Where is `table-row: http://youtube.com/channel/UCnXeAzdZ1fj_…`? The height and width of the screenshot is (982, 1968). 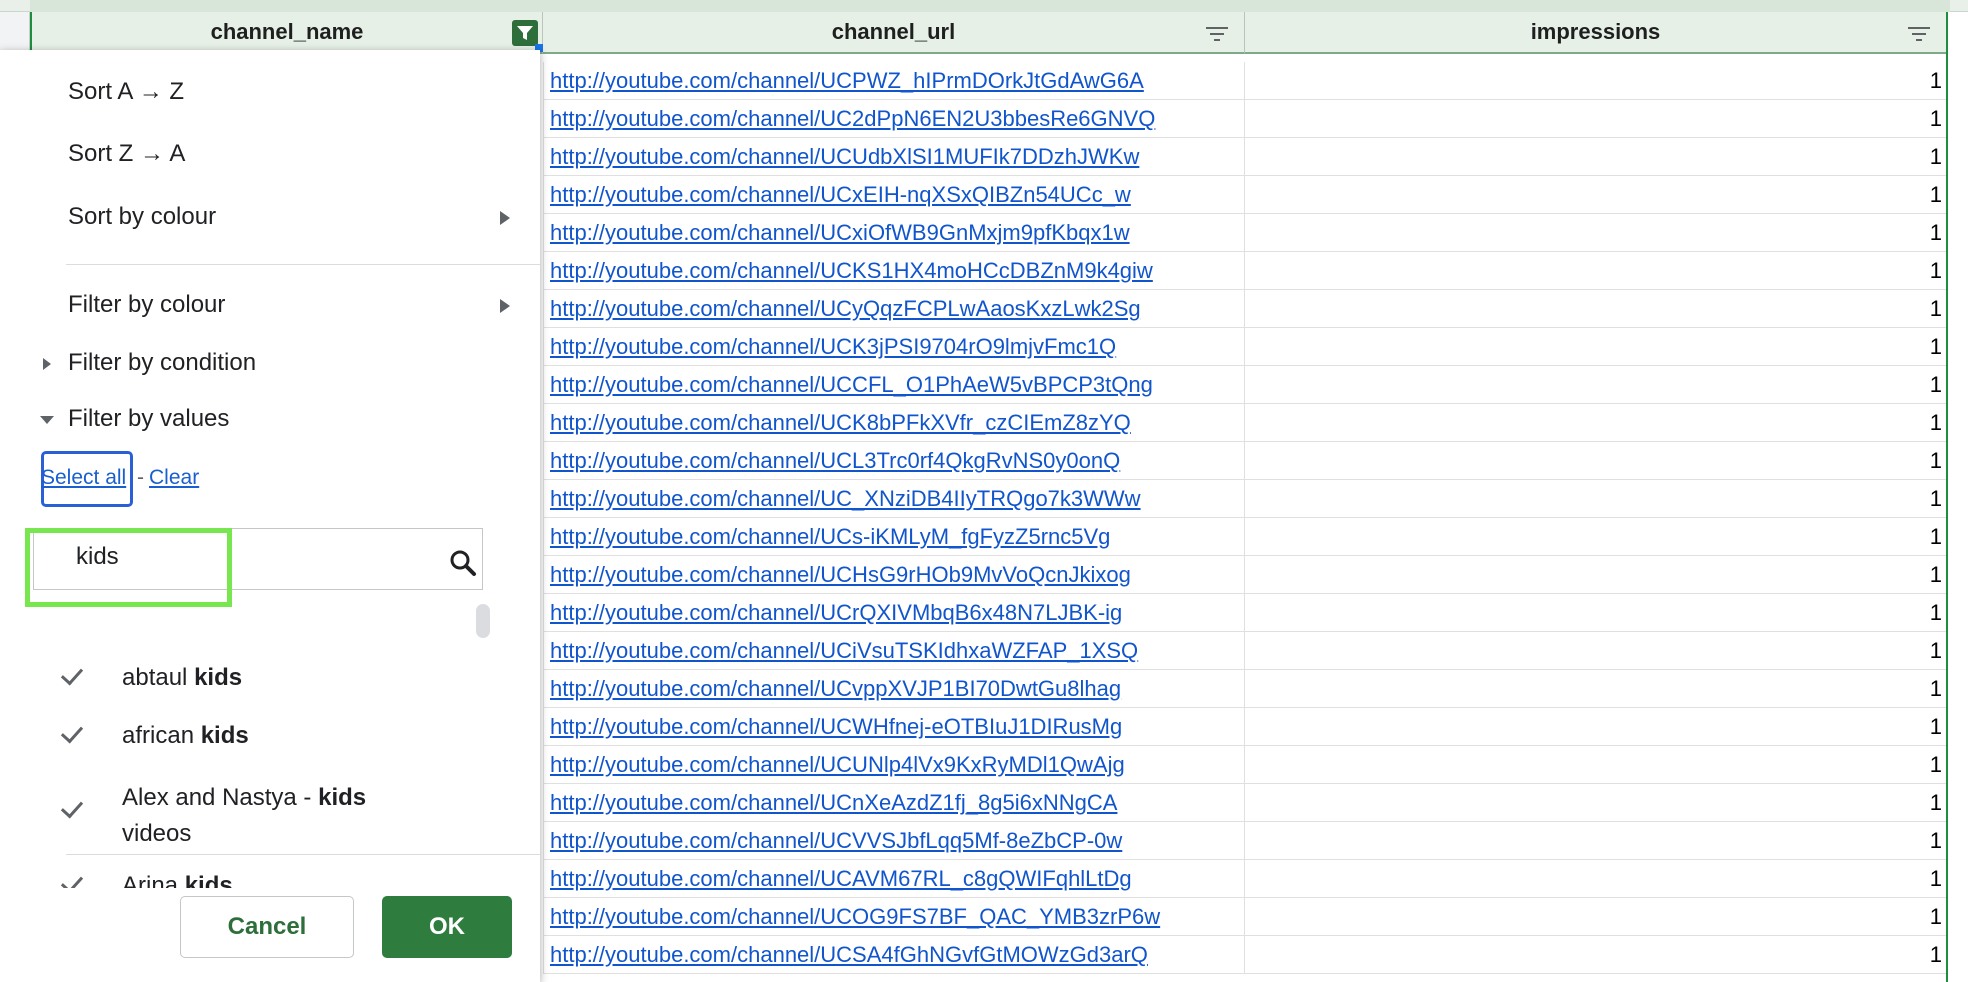
table-row: http://youtube.com/channel/UCnXeAzdZ1fj_… is located at coordinates (1245, 803).